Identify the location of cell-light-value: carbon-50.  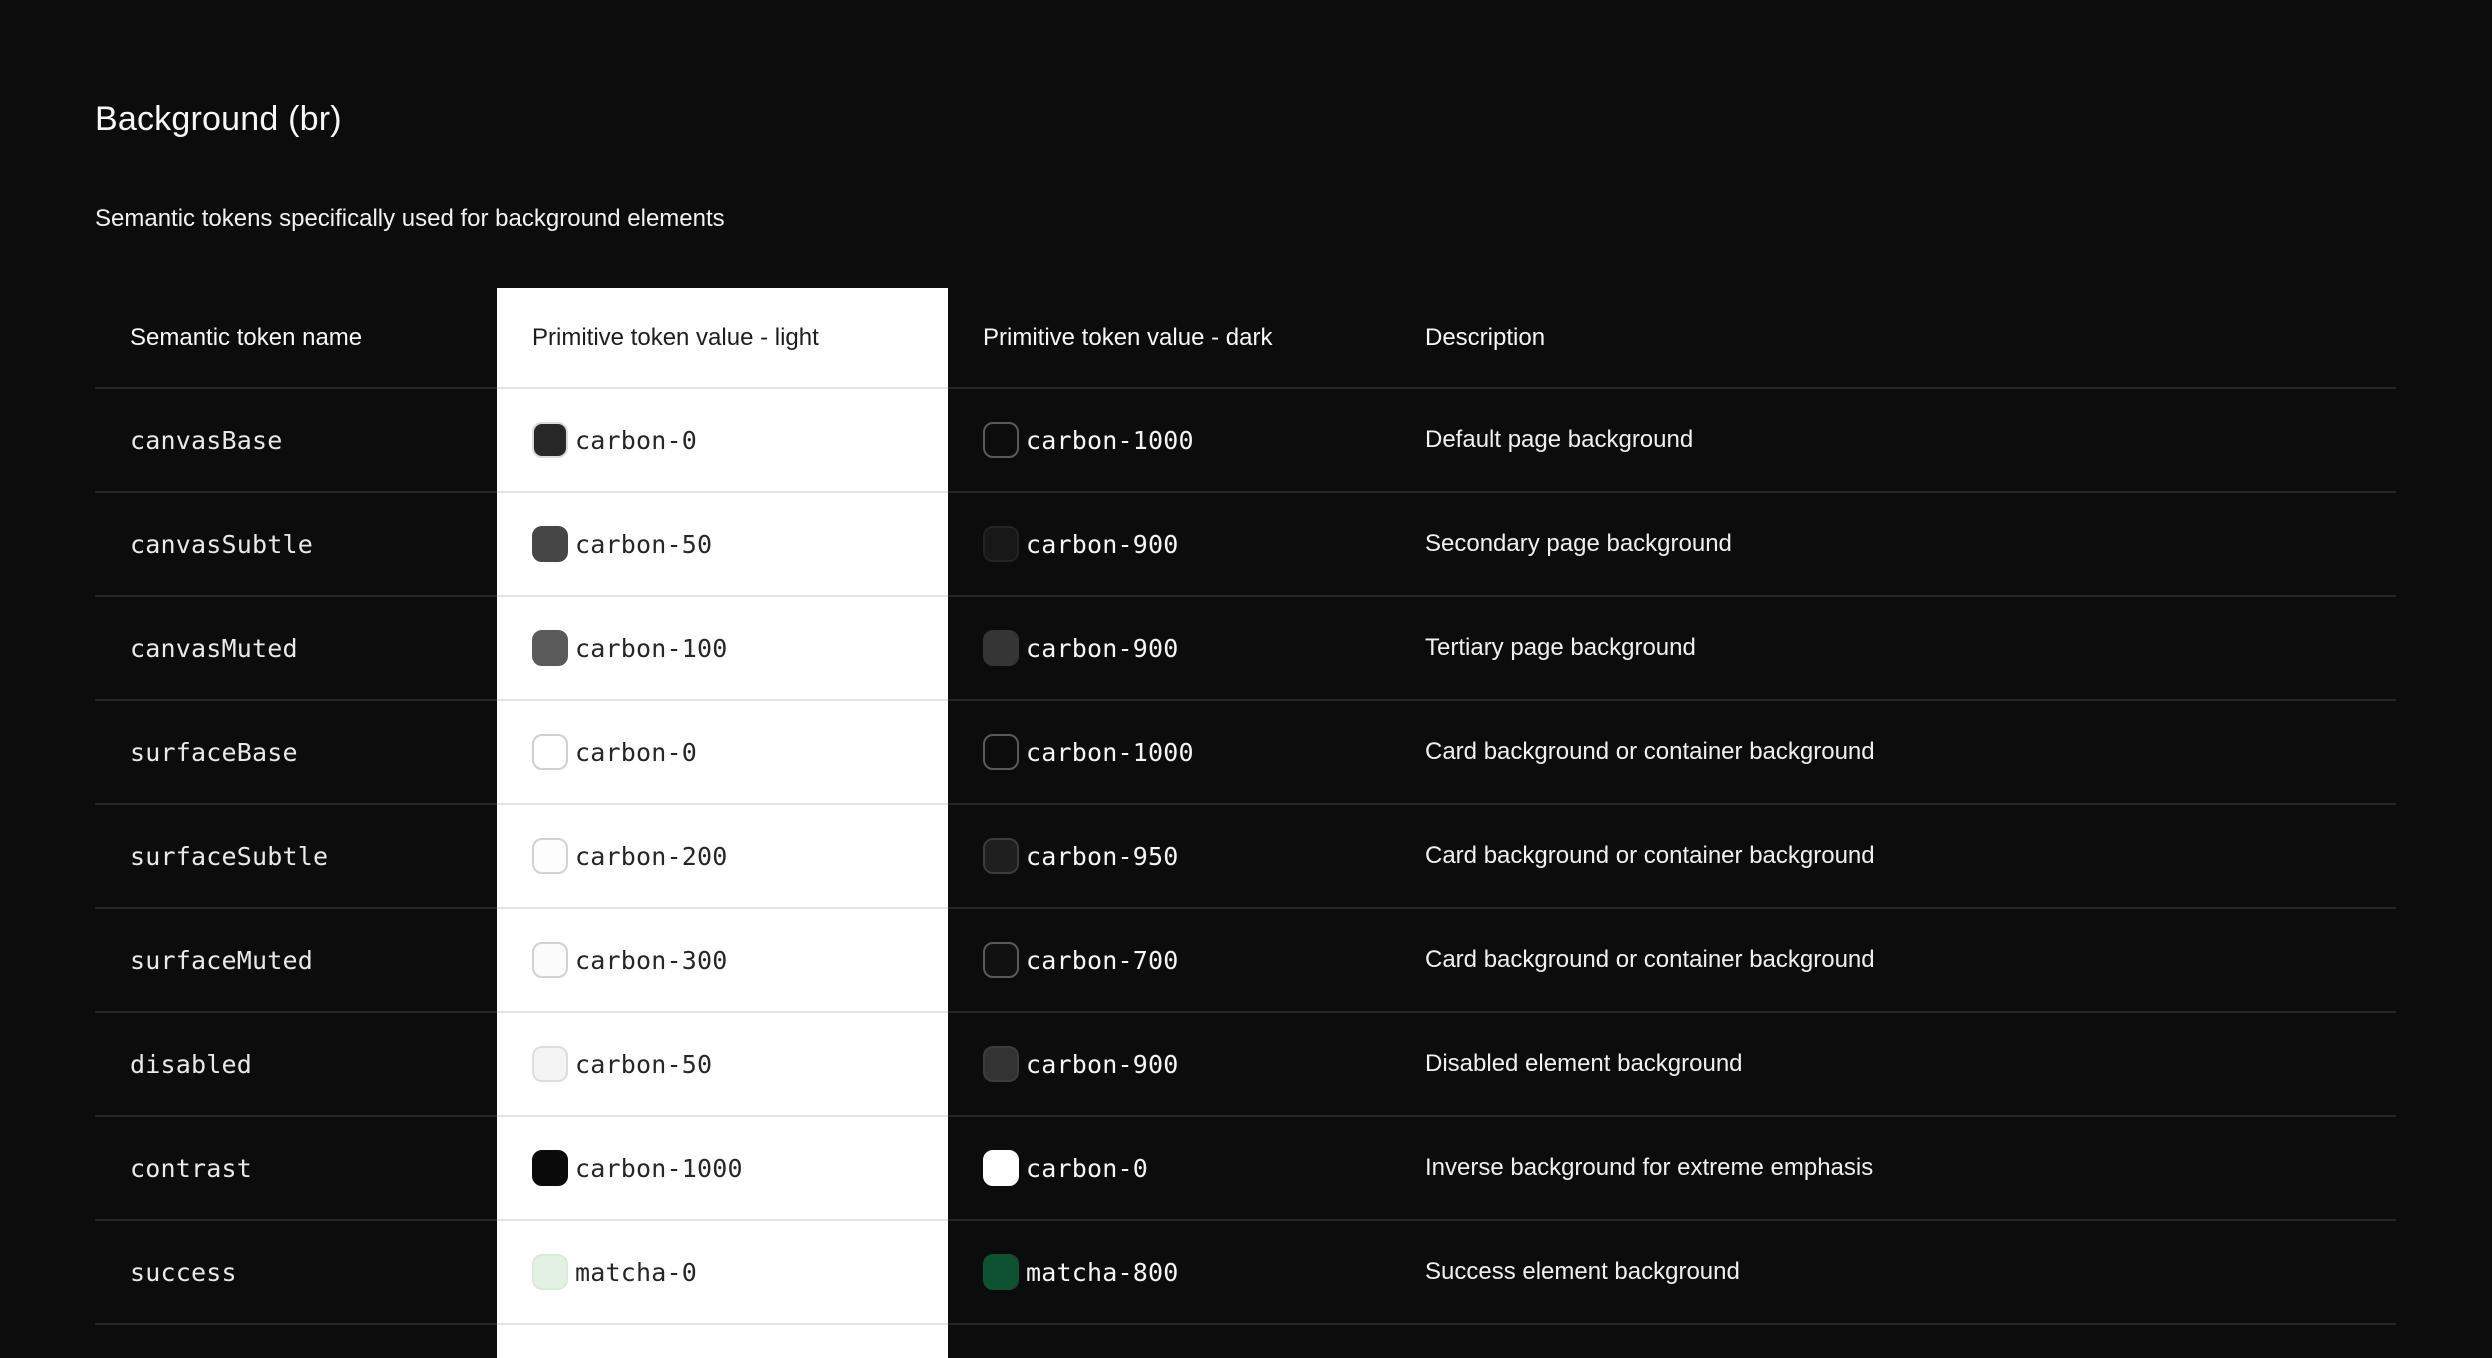
(722, 545).